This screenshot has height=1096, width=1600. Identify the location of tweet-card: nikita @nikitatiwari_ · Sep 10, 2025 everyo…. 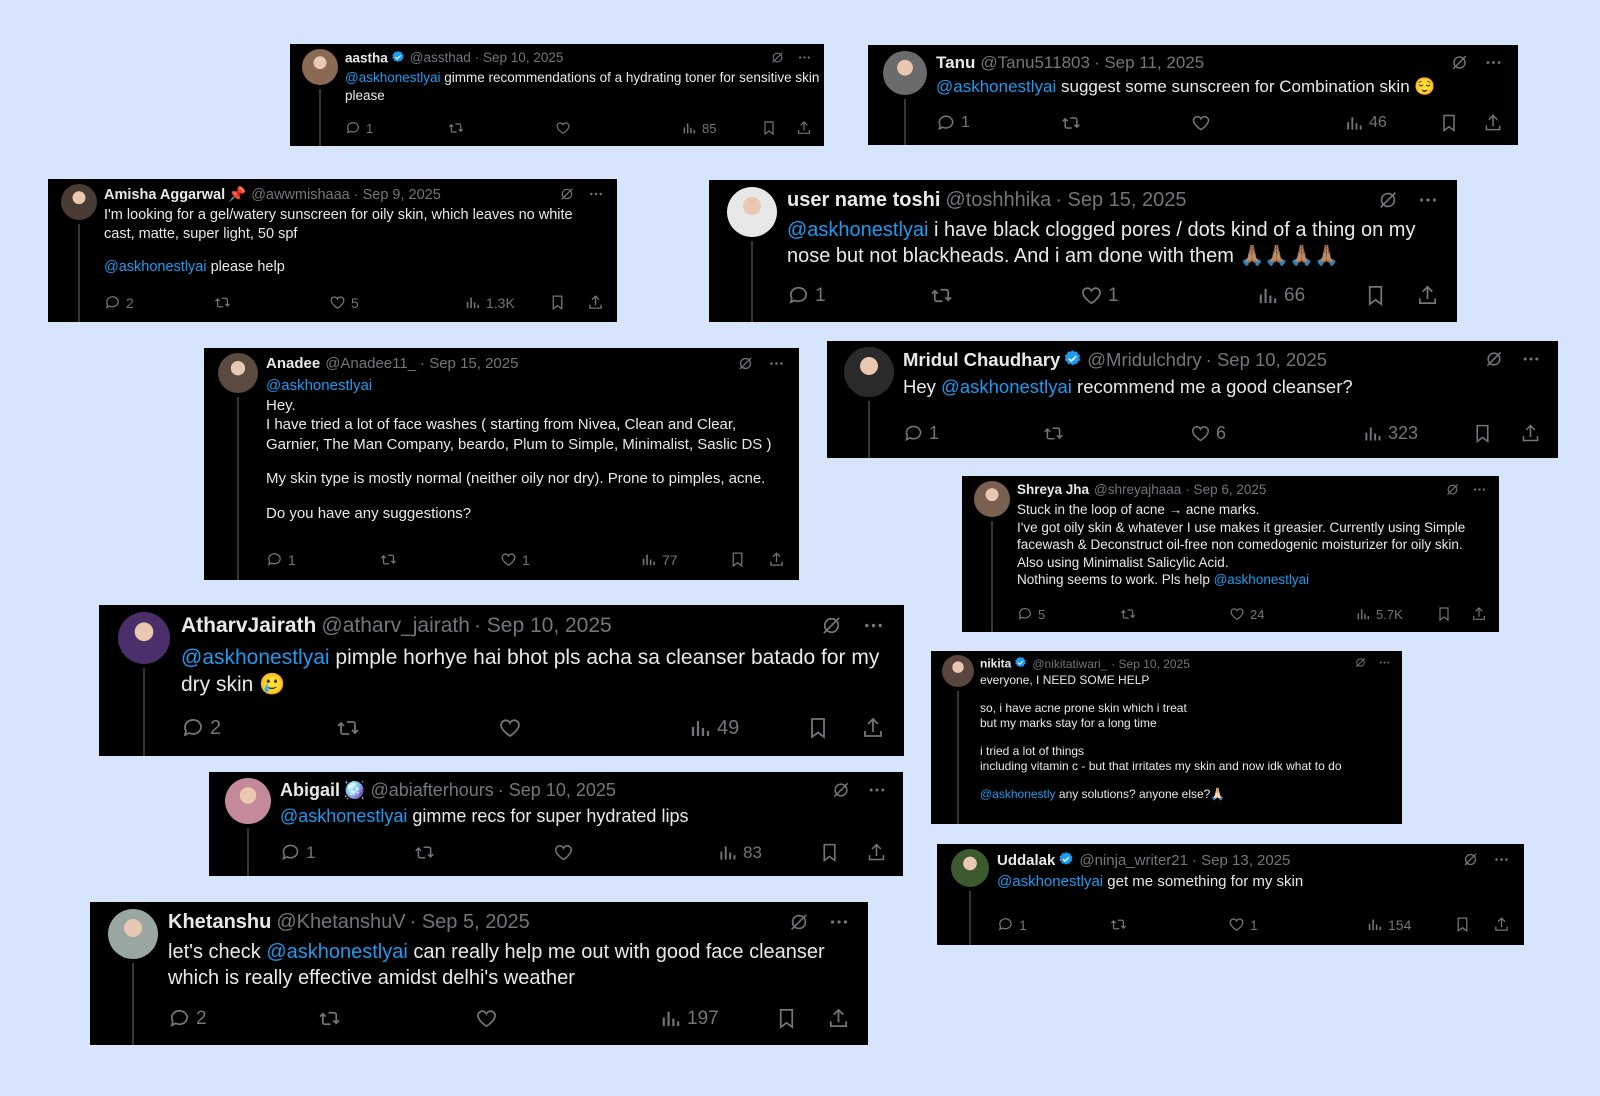
(1166, 737).